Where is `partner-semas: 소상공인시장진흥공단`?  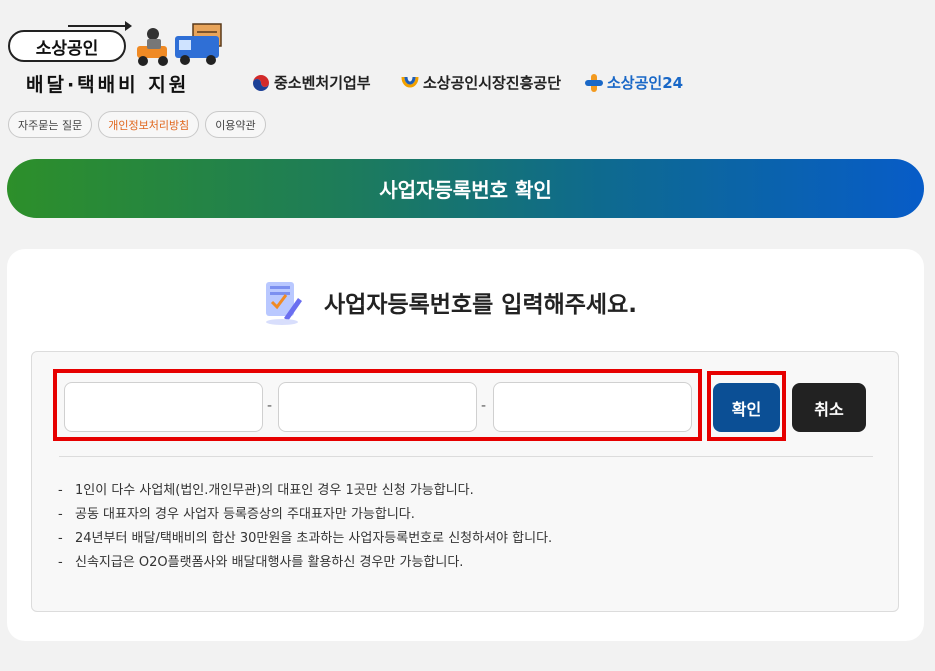
partner-semas: 소상공인시장진흥공단 is located at coordinates (480, 82).